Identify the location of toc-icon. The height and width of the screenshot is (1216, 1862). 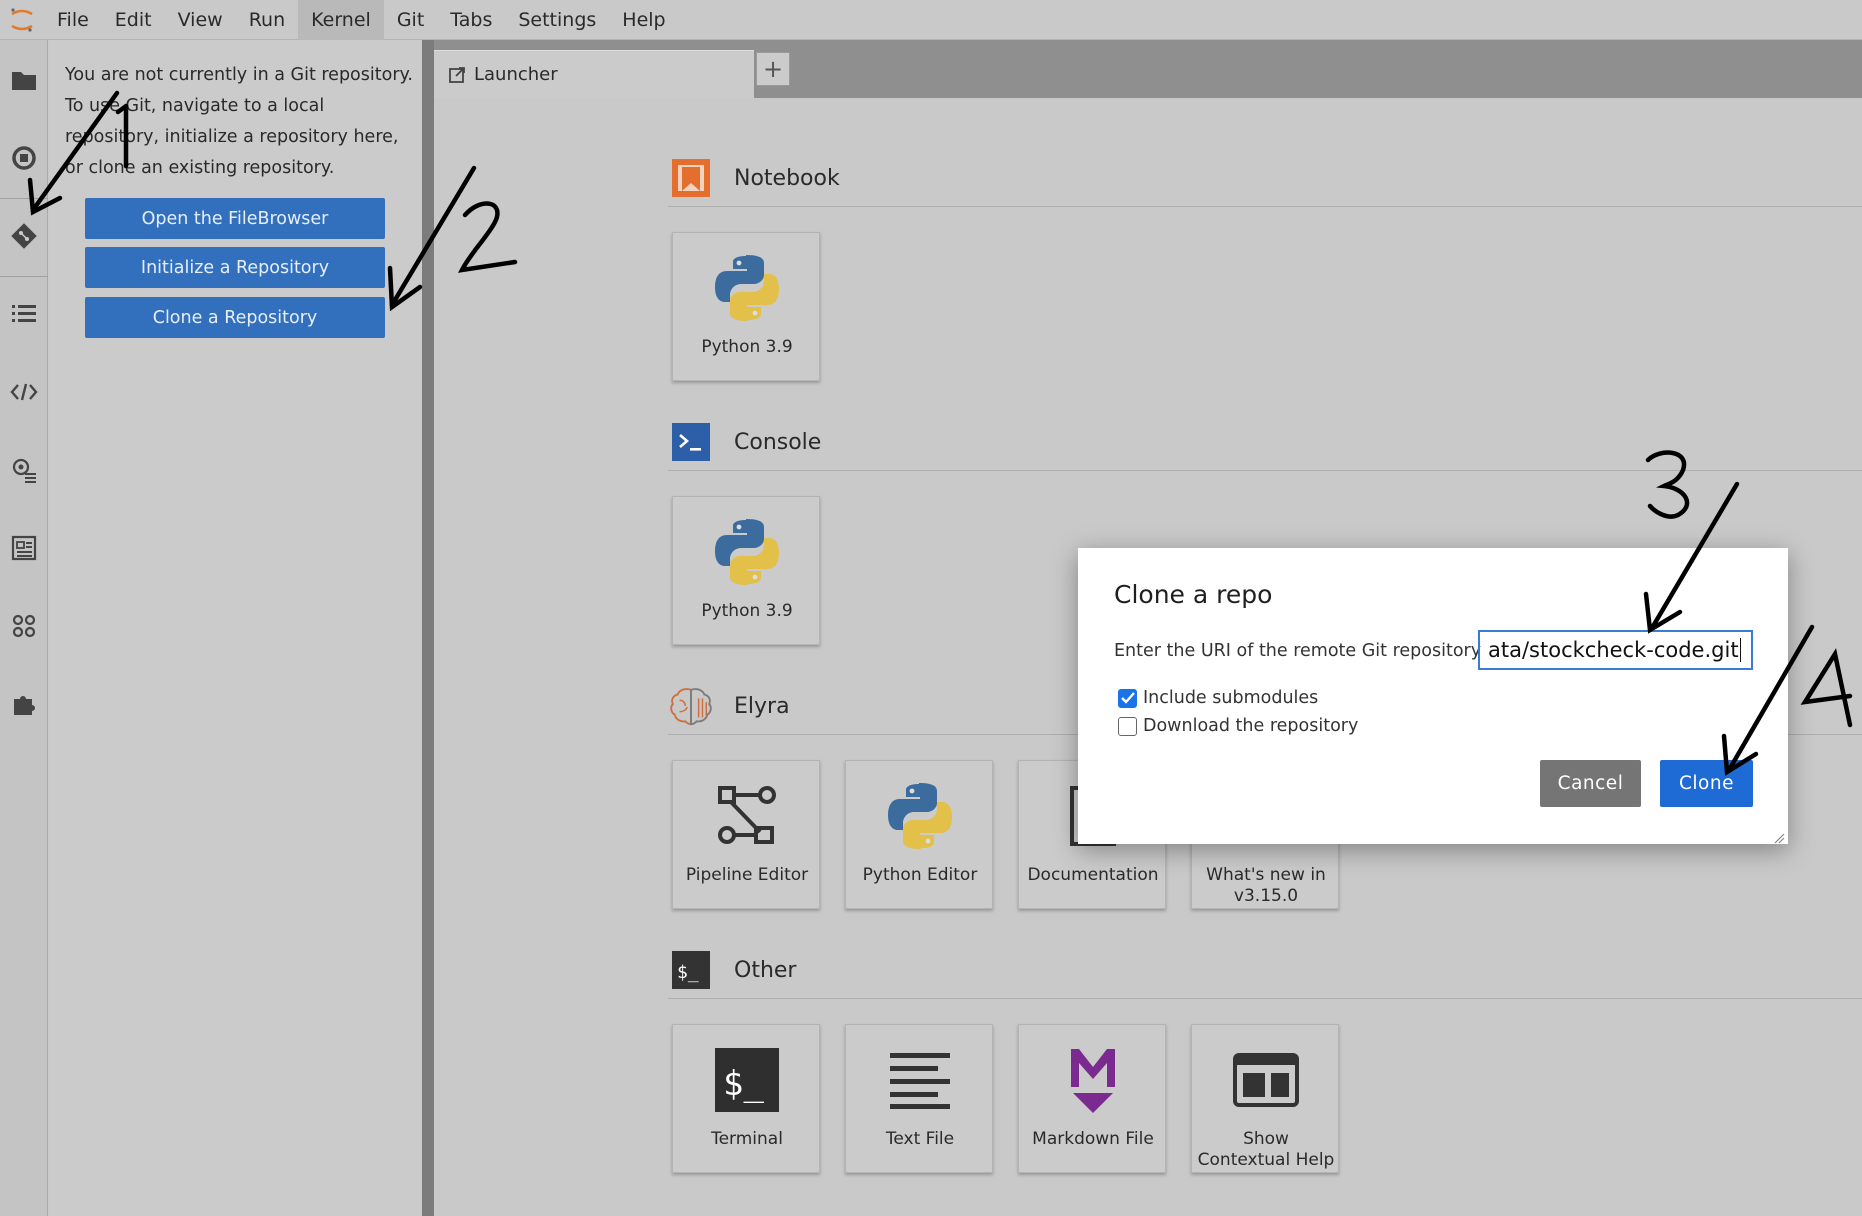
(24, 314).